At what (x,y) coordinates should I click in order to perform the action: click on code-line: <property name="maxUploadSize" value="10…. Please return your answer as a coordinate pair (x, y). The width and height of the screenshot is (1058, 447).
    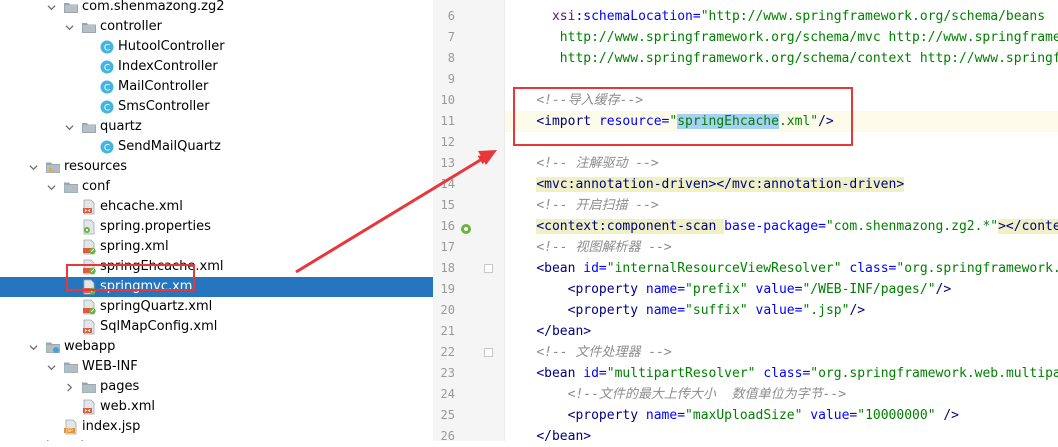
    Looking at the image, I should click on (781, 415).